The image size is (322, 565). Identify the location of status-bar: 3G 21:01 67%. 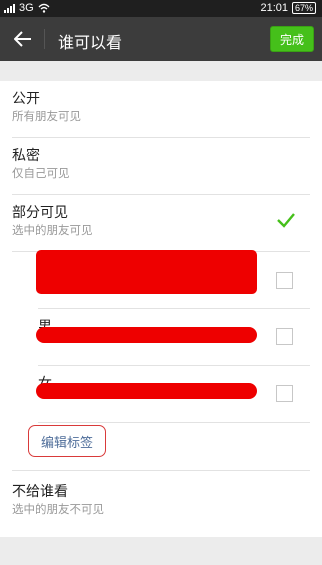
(161, 8).